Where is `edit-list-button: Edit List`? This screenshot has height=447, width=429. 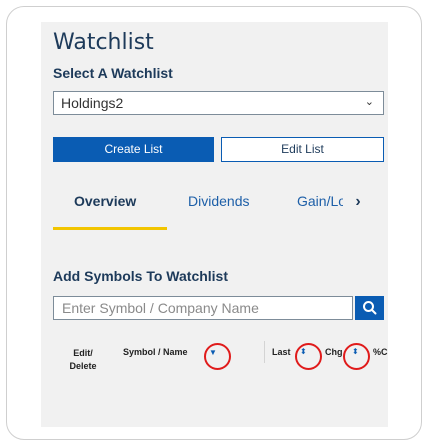 edit-list-button: Edit List is located at coordinates (302, 149).